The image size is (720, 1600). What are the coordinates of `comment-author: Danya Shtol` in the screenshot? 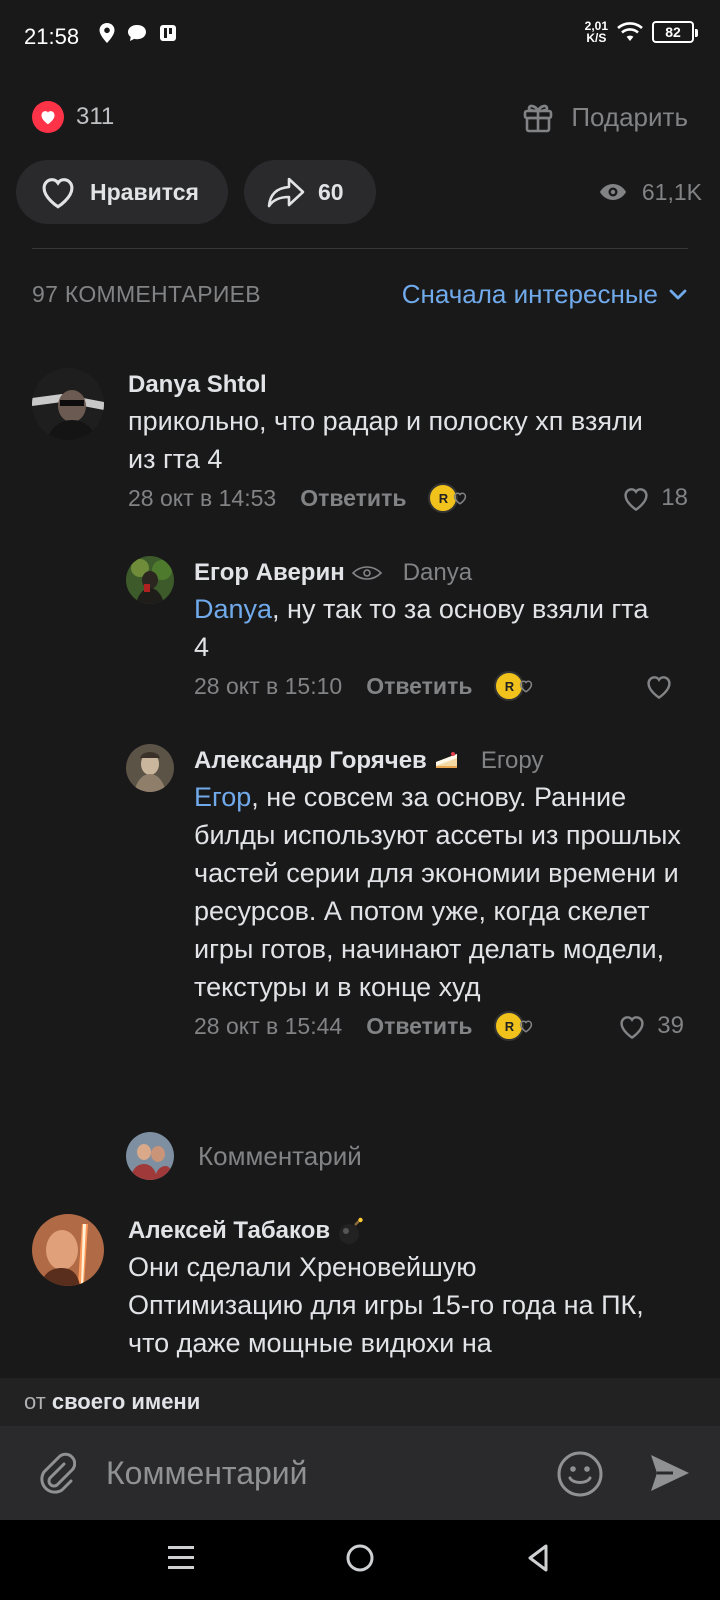 It's located at (408, 385).